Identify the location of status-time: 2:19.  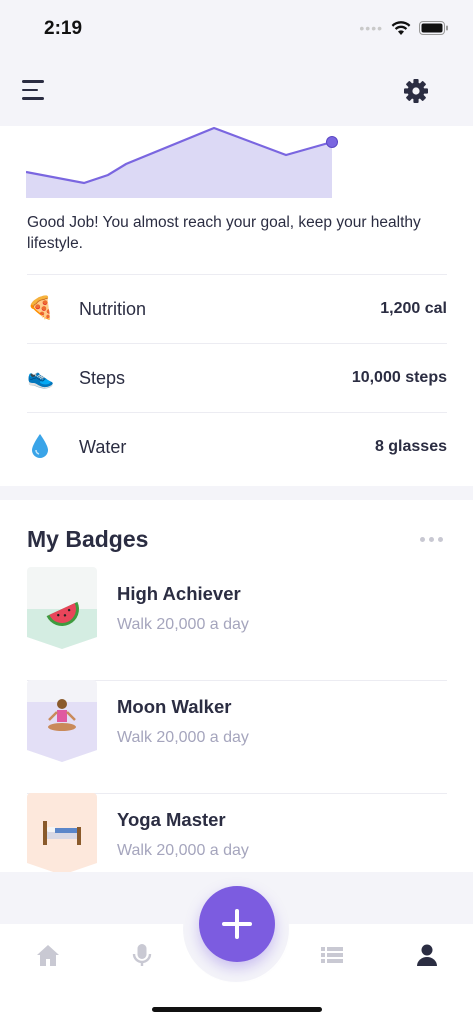
(63, 28).